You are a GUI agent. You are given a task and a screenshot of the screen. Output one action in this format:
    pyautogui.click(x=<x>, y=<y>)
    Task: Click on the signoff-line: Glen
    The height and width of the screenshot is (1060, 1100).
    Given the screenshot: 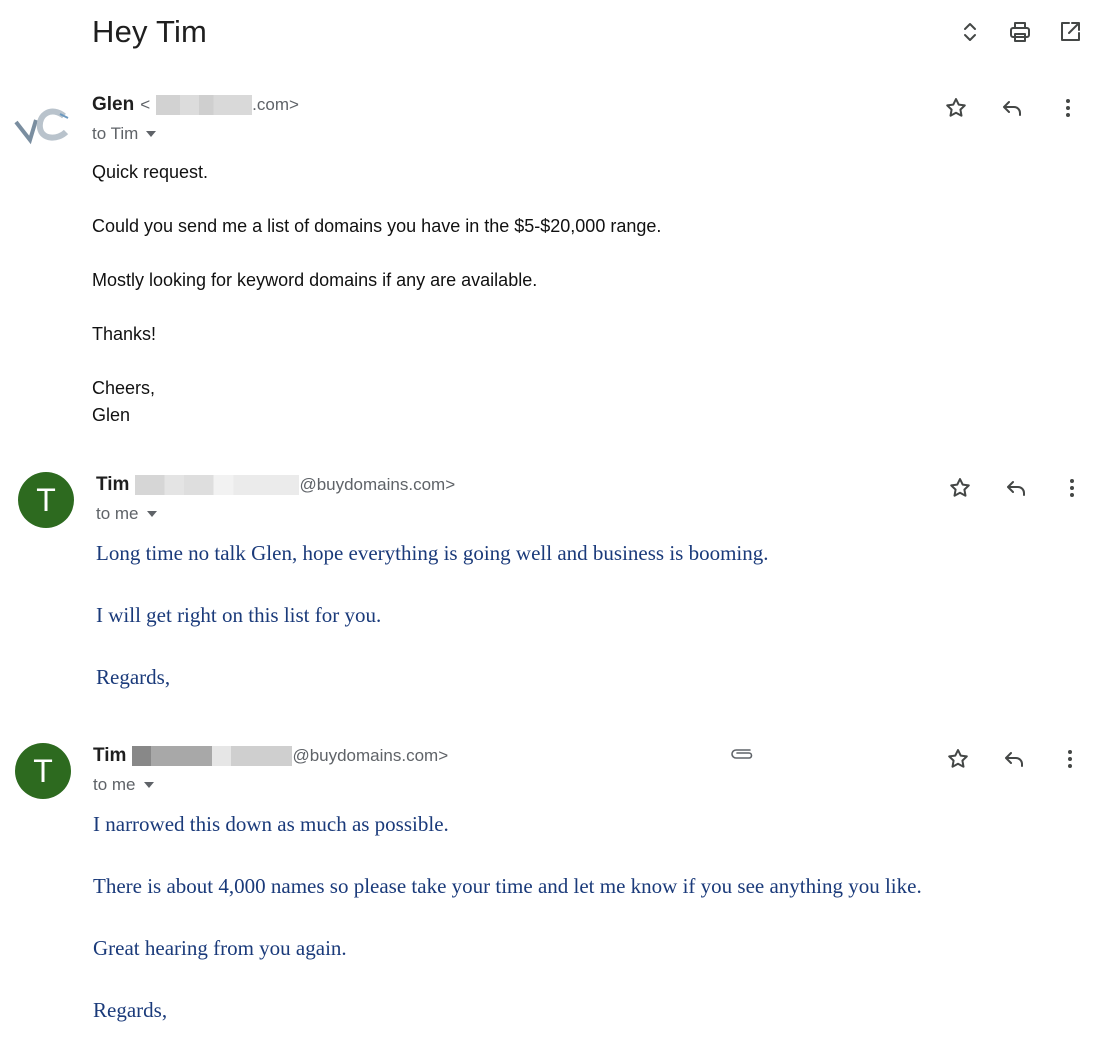 What is the action you would take?
    pyautogui.click(x=111, y=415)
    